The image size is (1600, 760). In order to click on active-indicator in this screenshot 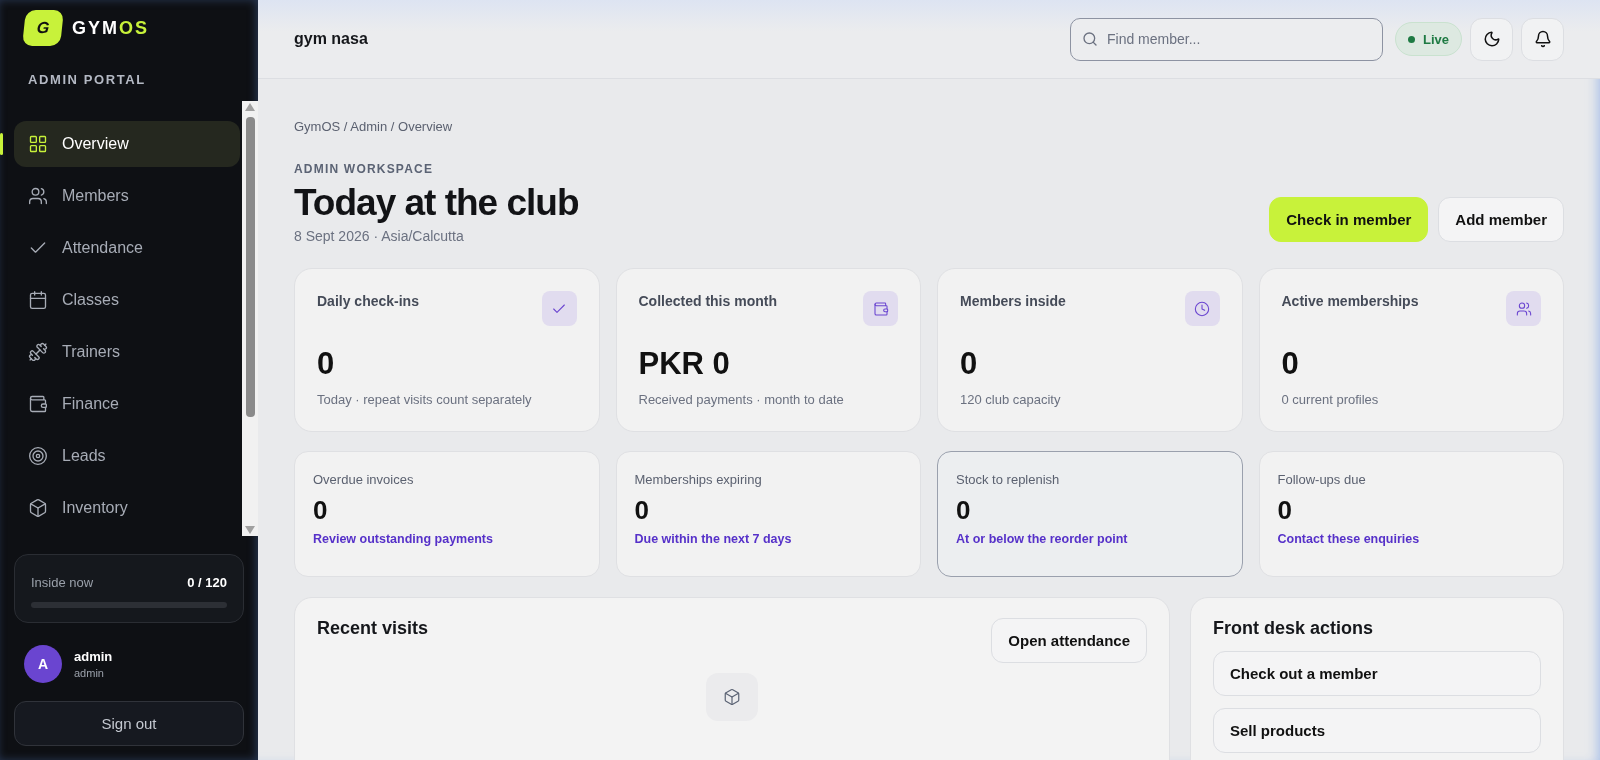, I will do `click(1, 144)`.